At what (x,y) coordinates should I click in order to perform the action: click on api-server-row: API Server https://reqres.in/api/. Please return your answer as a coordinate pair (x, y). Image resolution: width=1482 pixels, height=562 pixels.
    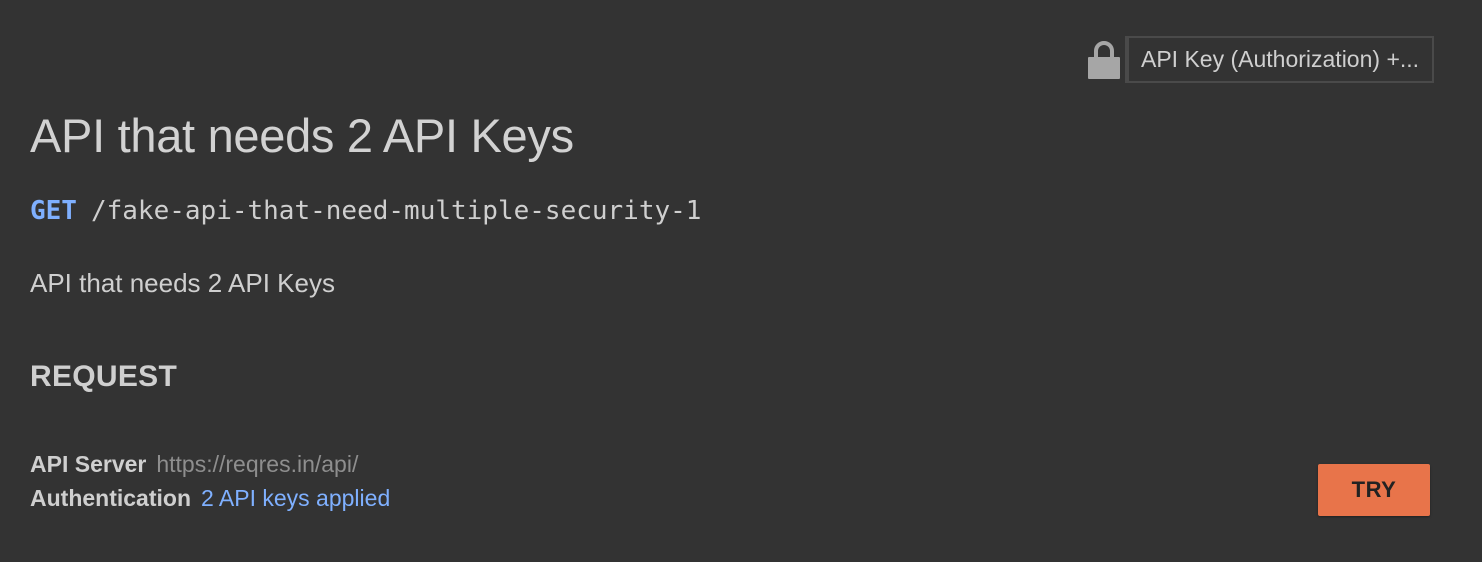
    Looking at the image, I should click on (194, 464).